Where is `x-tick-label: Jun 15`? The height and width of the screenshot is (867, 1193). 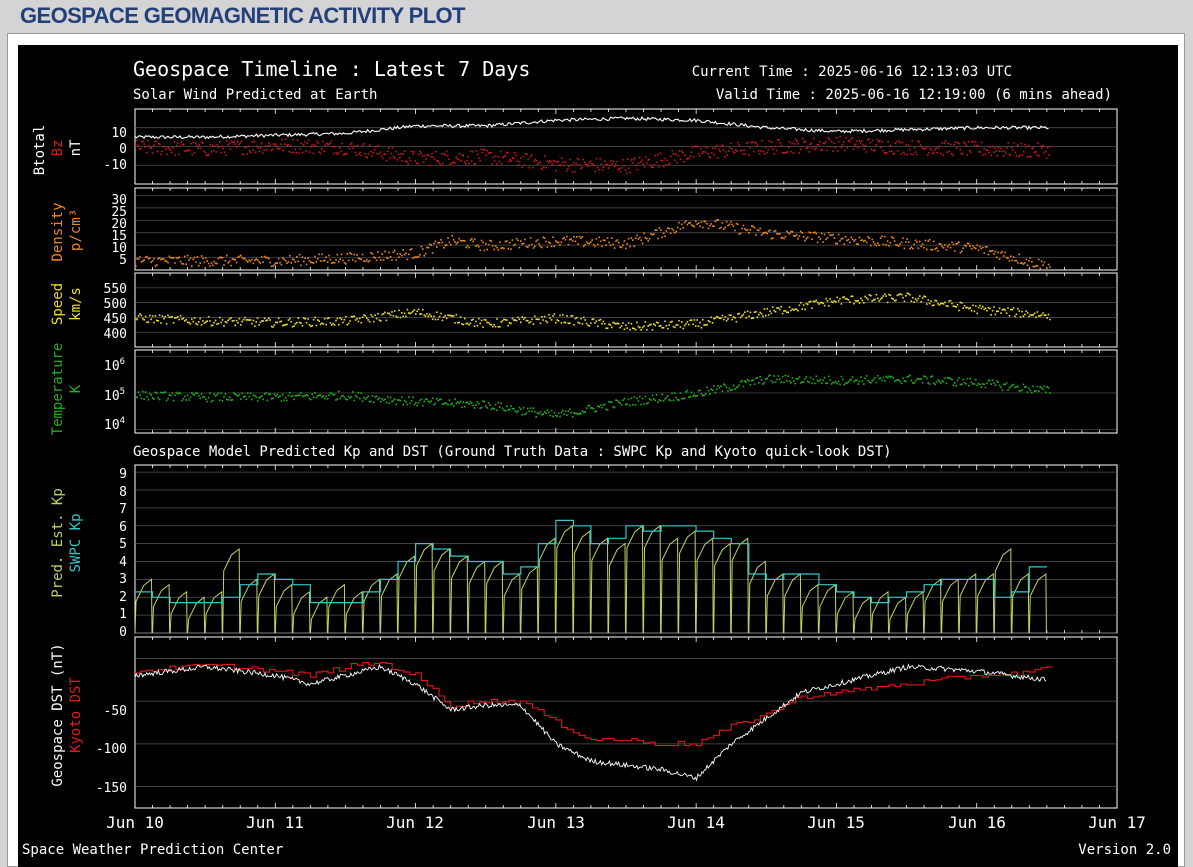 x-tick-label: Jun 15 is located at coordinates (836, 822).